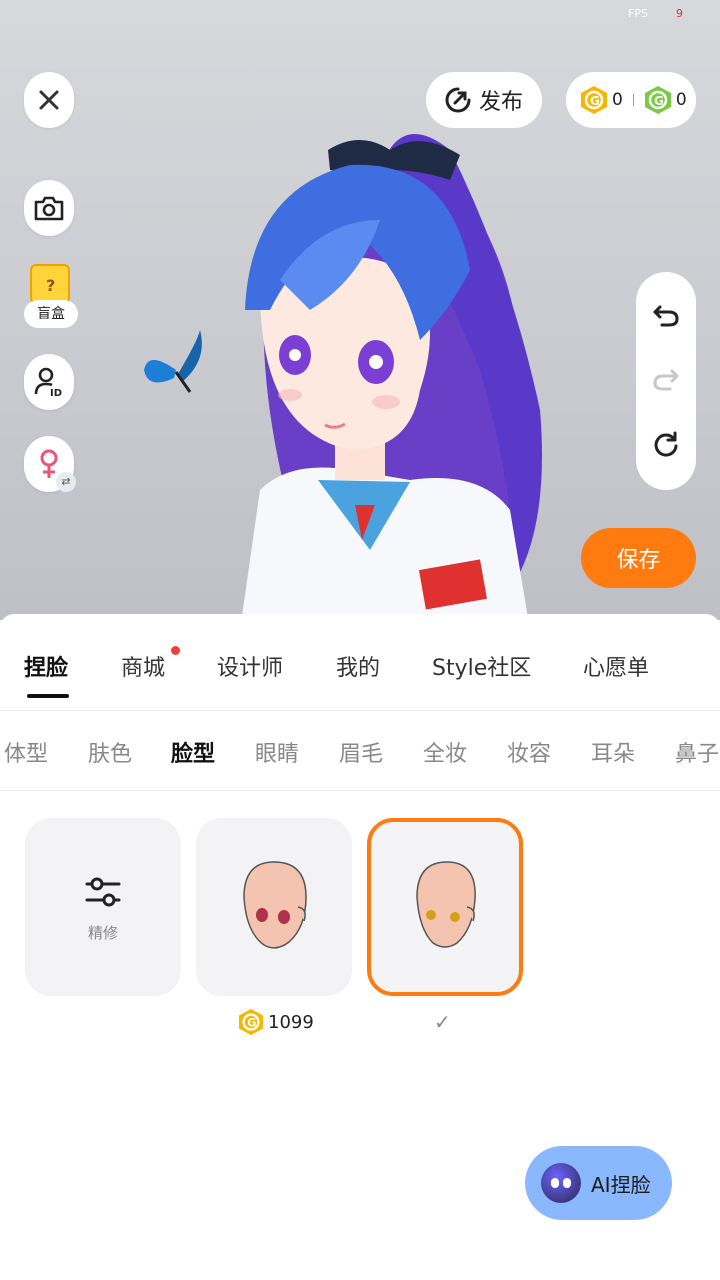  I want to click on camera-icon, so click(49, 208).